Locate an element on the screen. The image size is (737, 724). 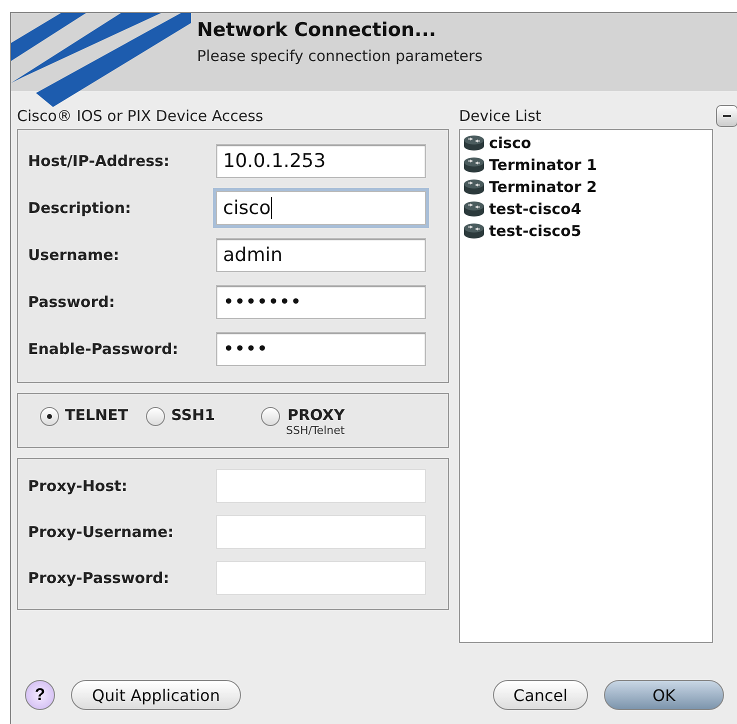
field-label: Proxy-Host: is located at coordinates (78, 486).